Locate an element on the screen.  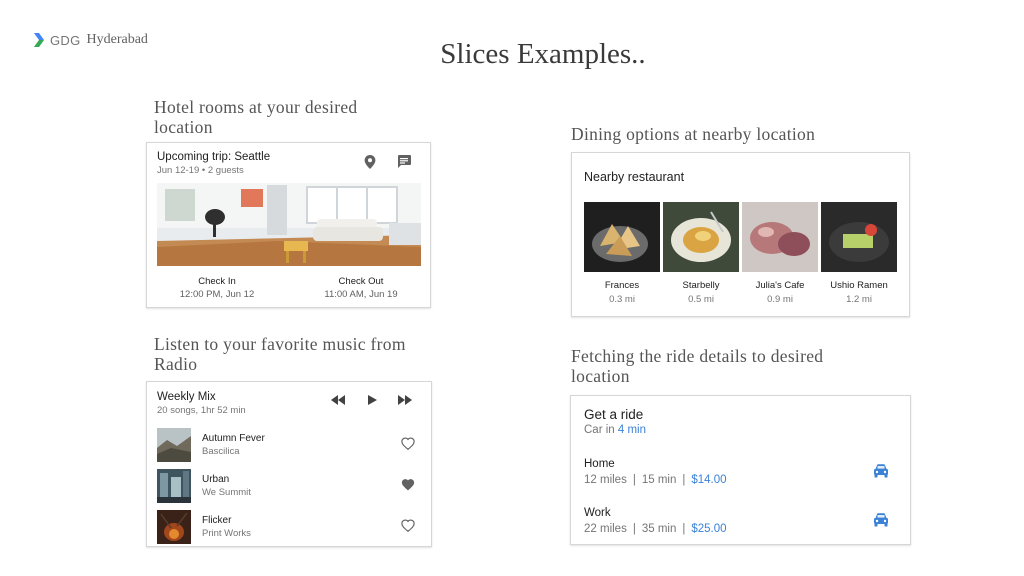
song-artist: Print Works is located at coordinates (226, 533).